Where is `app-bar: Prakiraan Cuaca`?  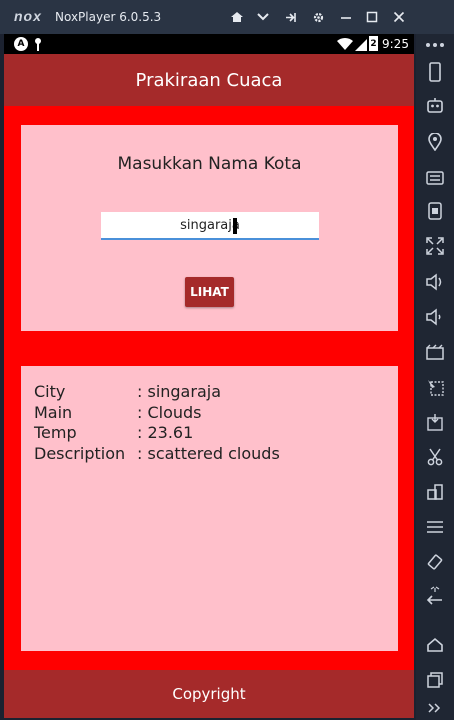 app-bar: Prakiraan Cuaca is located at coordinates (209, 80).